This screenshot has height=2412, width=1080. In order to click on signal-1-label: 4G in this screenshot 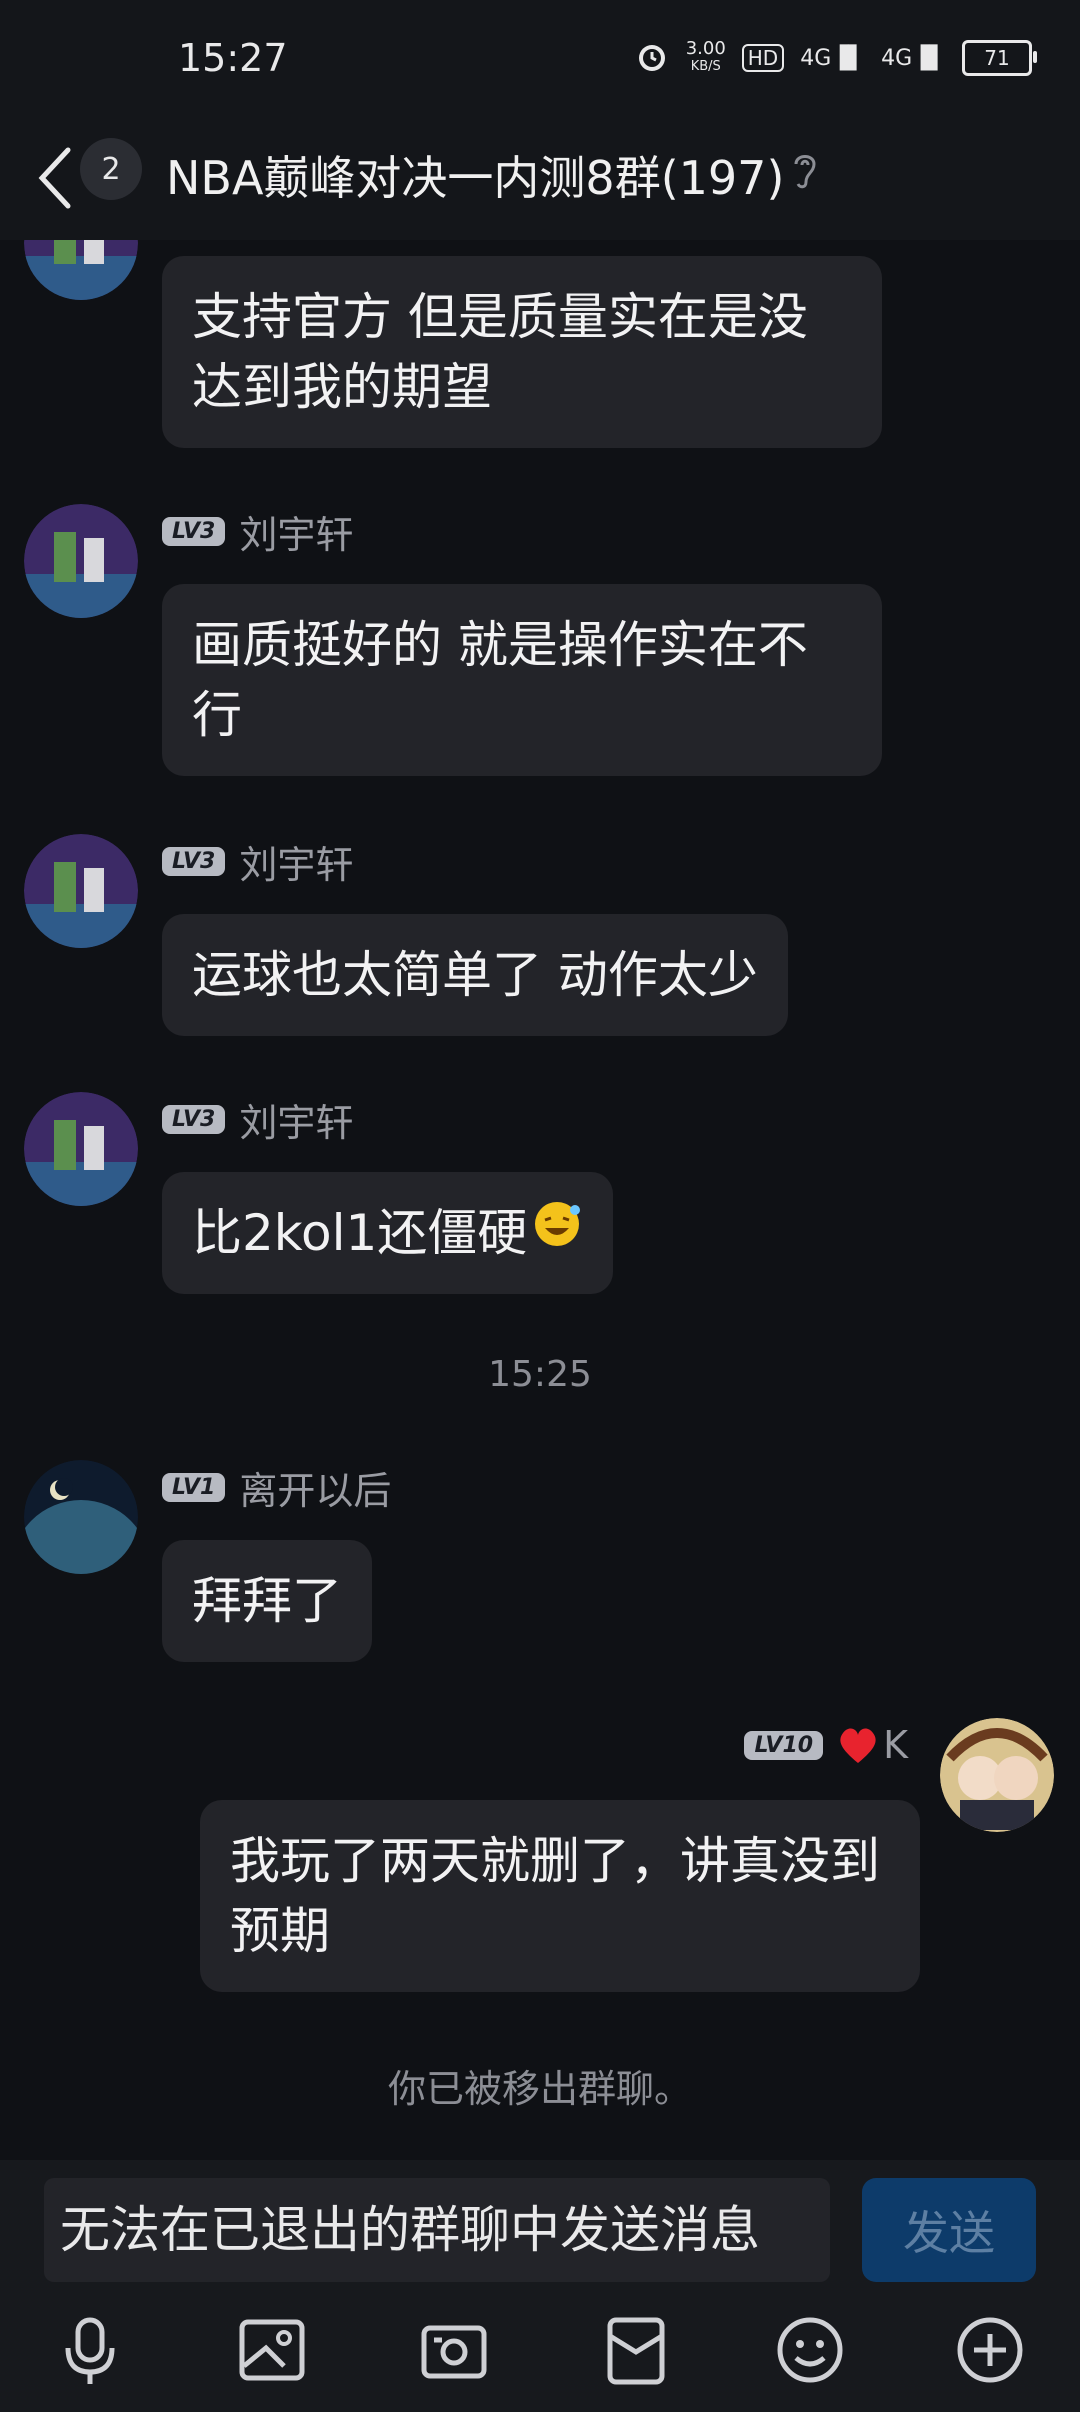, I will do `click(816, 58)`.